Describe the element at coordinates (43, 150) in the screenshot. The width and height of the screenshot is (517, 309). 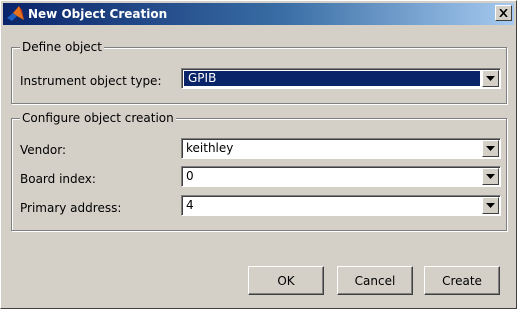
I see `vendor-label: Vendor:` at that location.